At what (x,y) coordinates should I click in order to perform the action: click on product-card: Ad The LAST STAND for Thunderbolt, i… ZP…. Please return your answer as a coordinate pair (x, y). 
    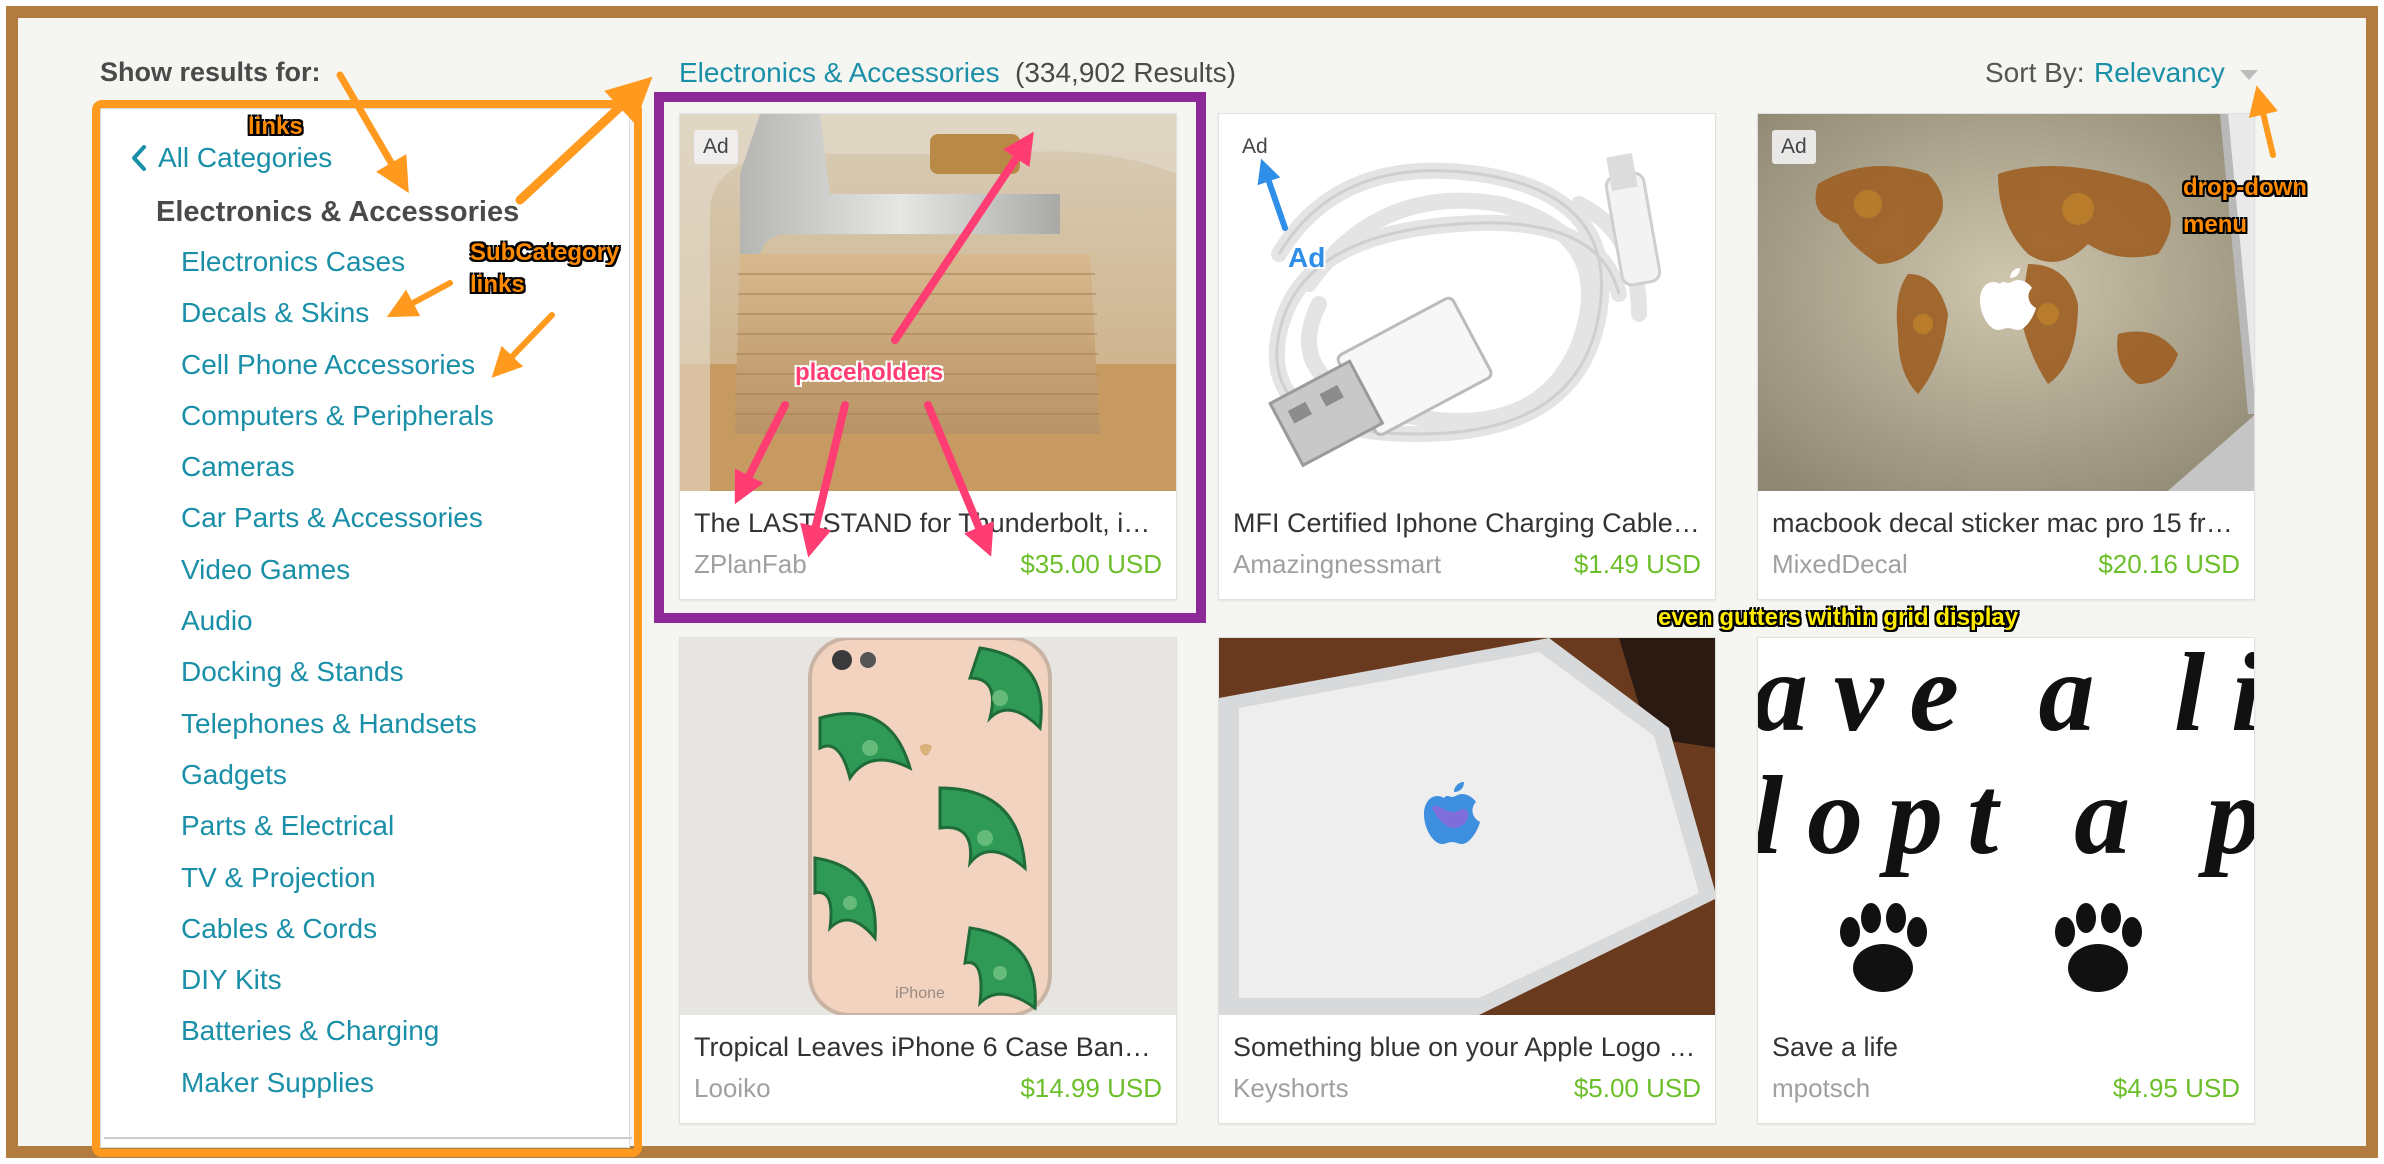
    Looking at the image, I should click on (928, 356).